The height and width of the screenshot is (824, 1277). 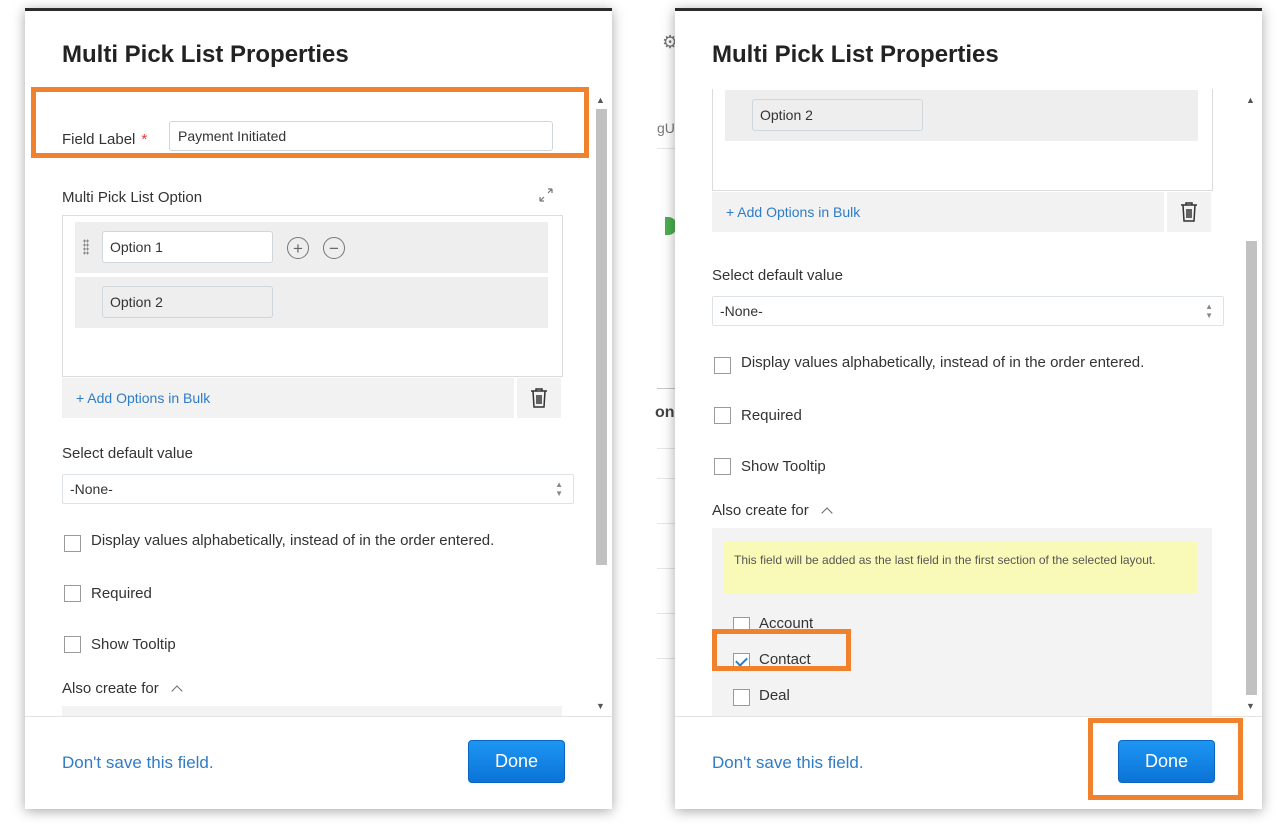 What do you see at coordinates (132, 197) in the screenshot?
I see `pick-list-option-label: Multi Pick List Option` at bounding box center [132, 197].